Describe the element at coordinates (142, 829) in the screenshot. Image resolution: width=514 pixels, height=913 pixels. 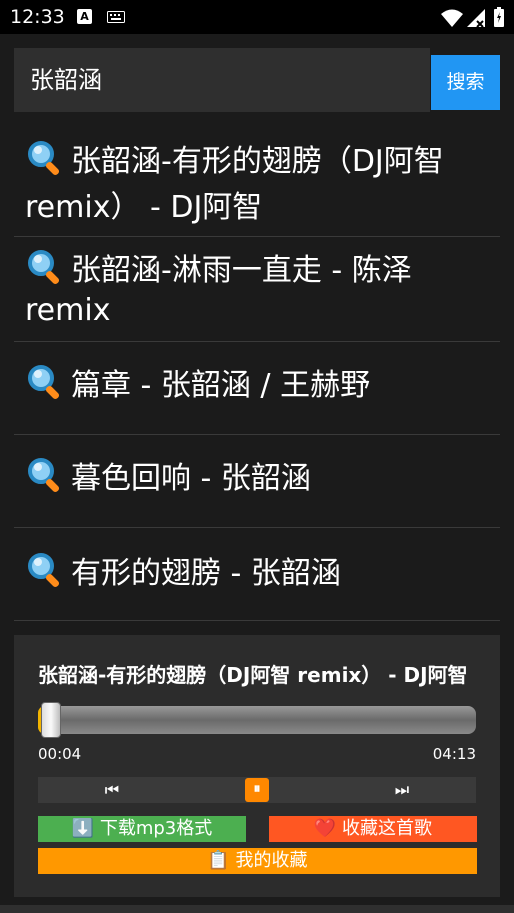
I see `download-mp3-button: ⬇️ 下载mp3格式` at that location.